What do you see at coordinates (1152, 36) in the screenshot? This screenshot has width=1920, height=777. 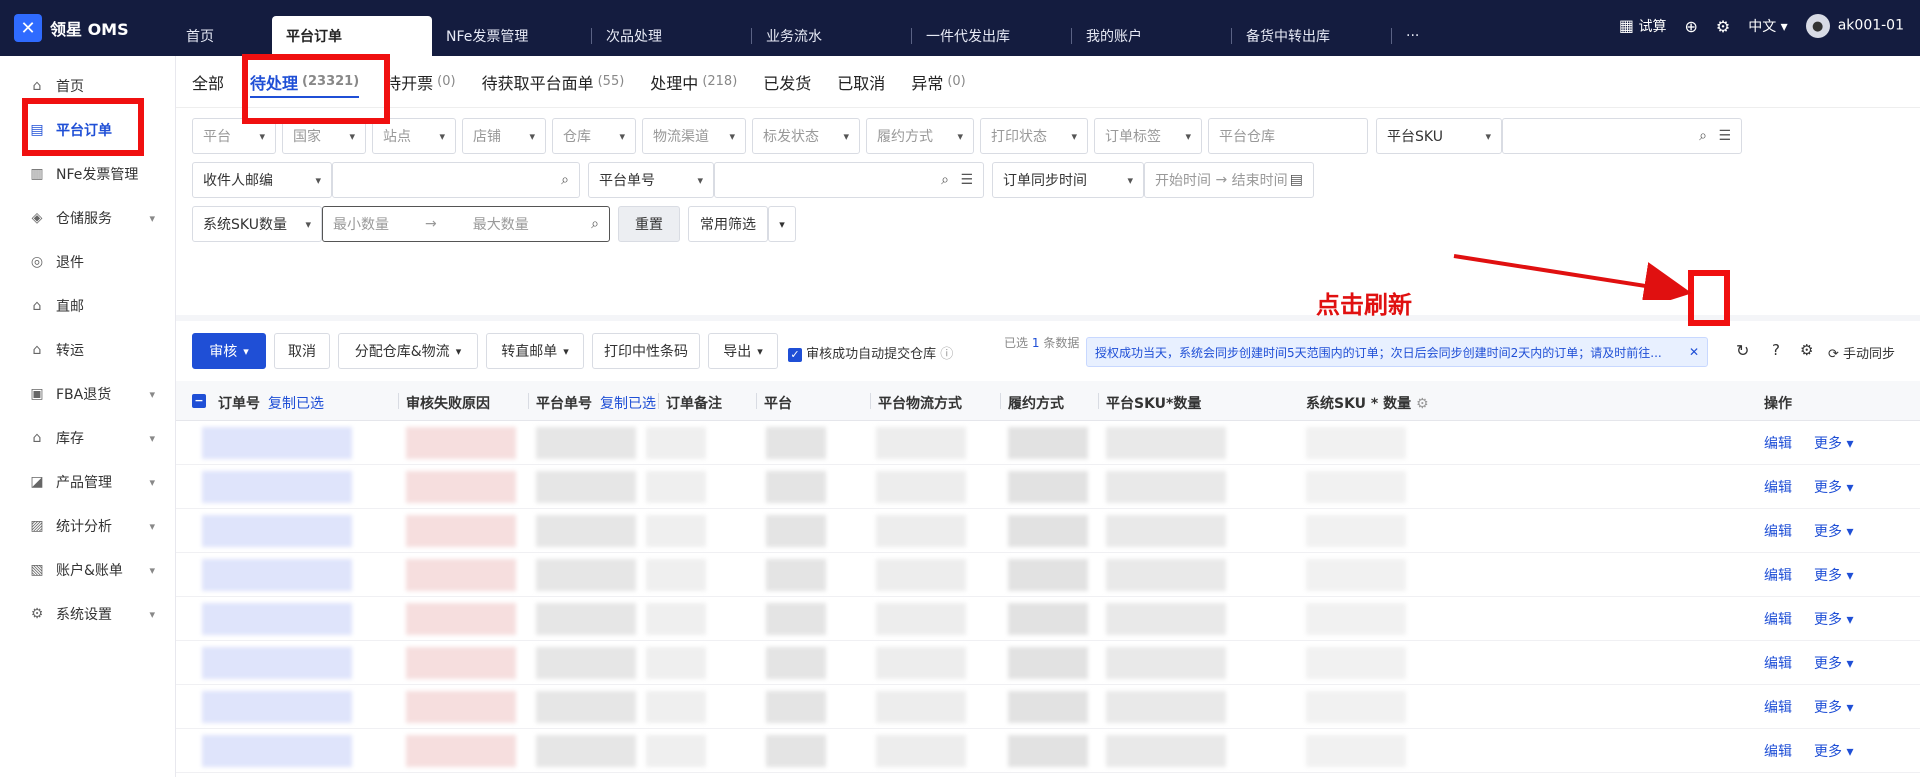 I see `topnav-account: 我的账户` at bounding box center [1152, 36].